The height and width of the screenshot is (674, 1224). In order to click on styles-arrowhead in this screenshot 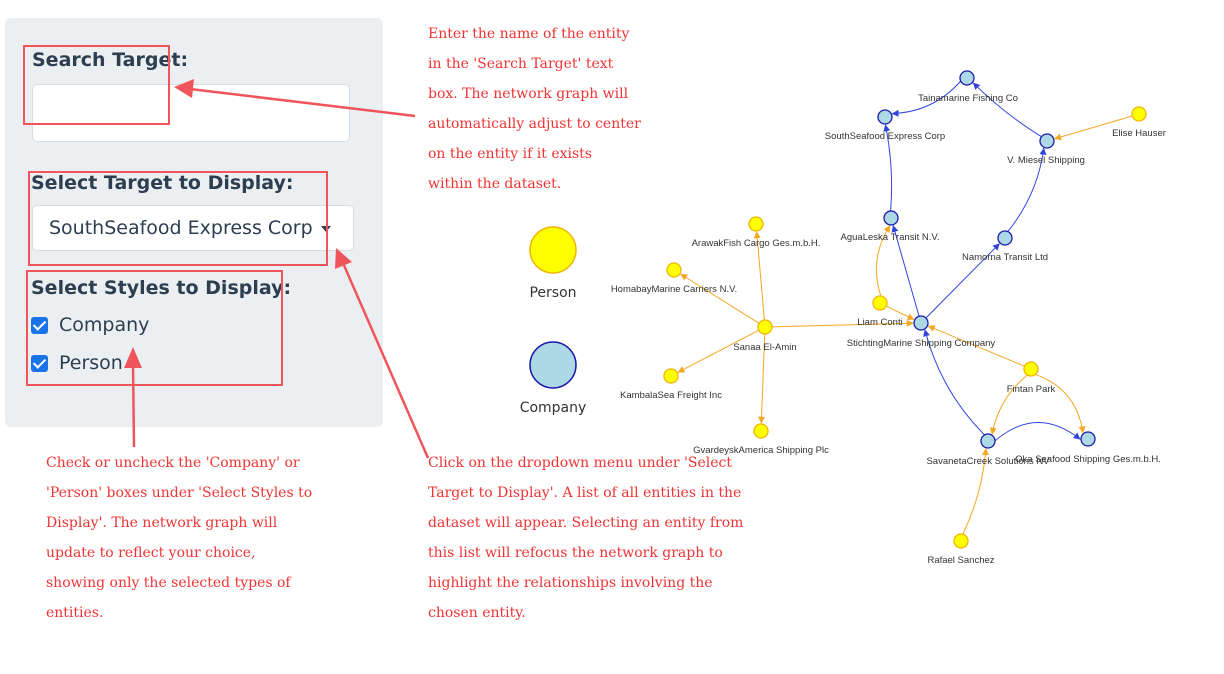, I will do `click(133, 357)`.